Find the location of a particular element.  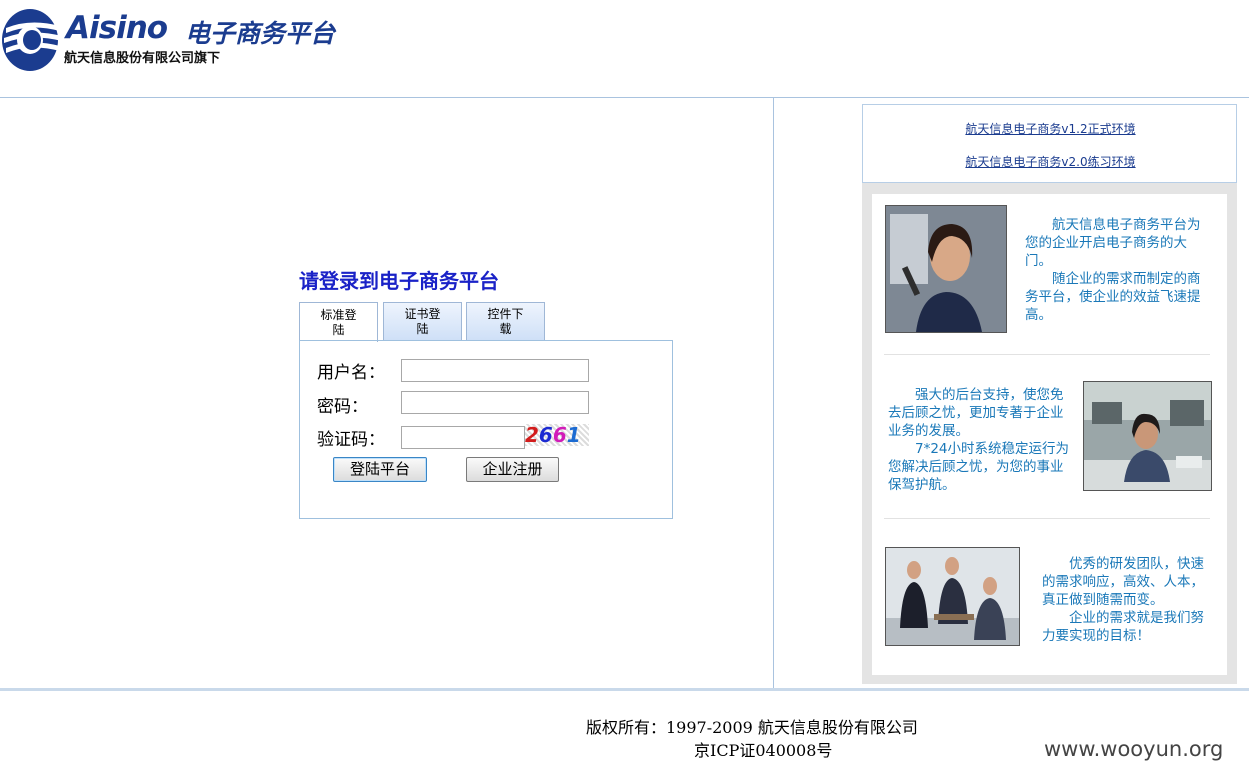

password-input is located at coordinates (495, 402).